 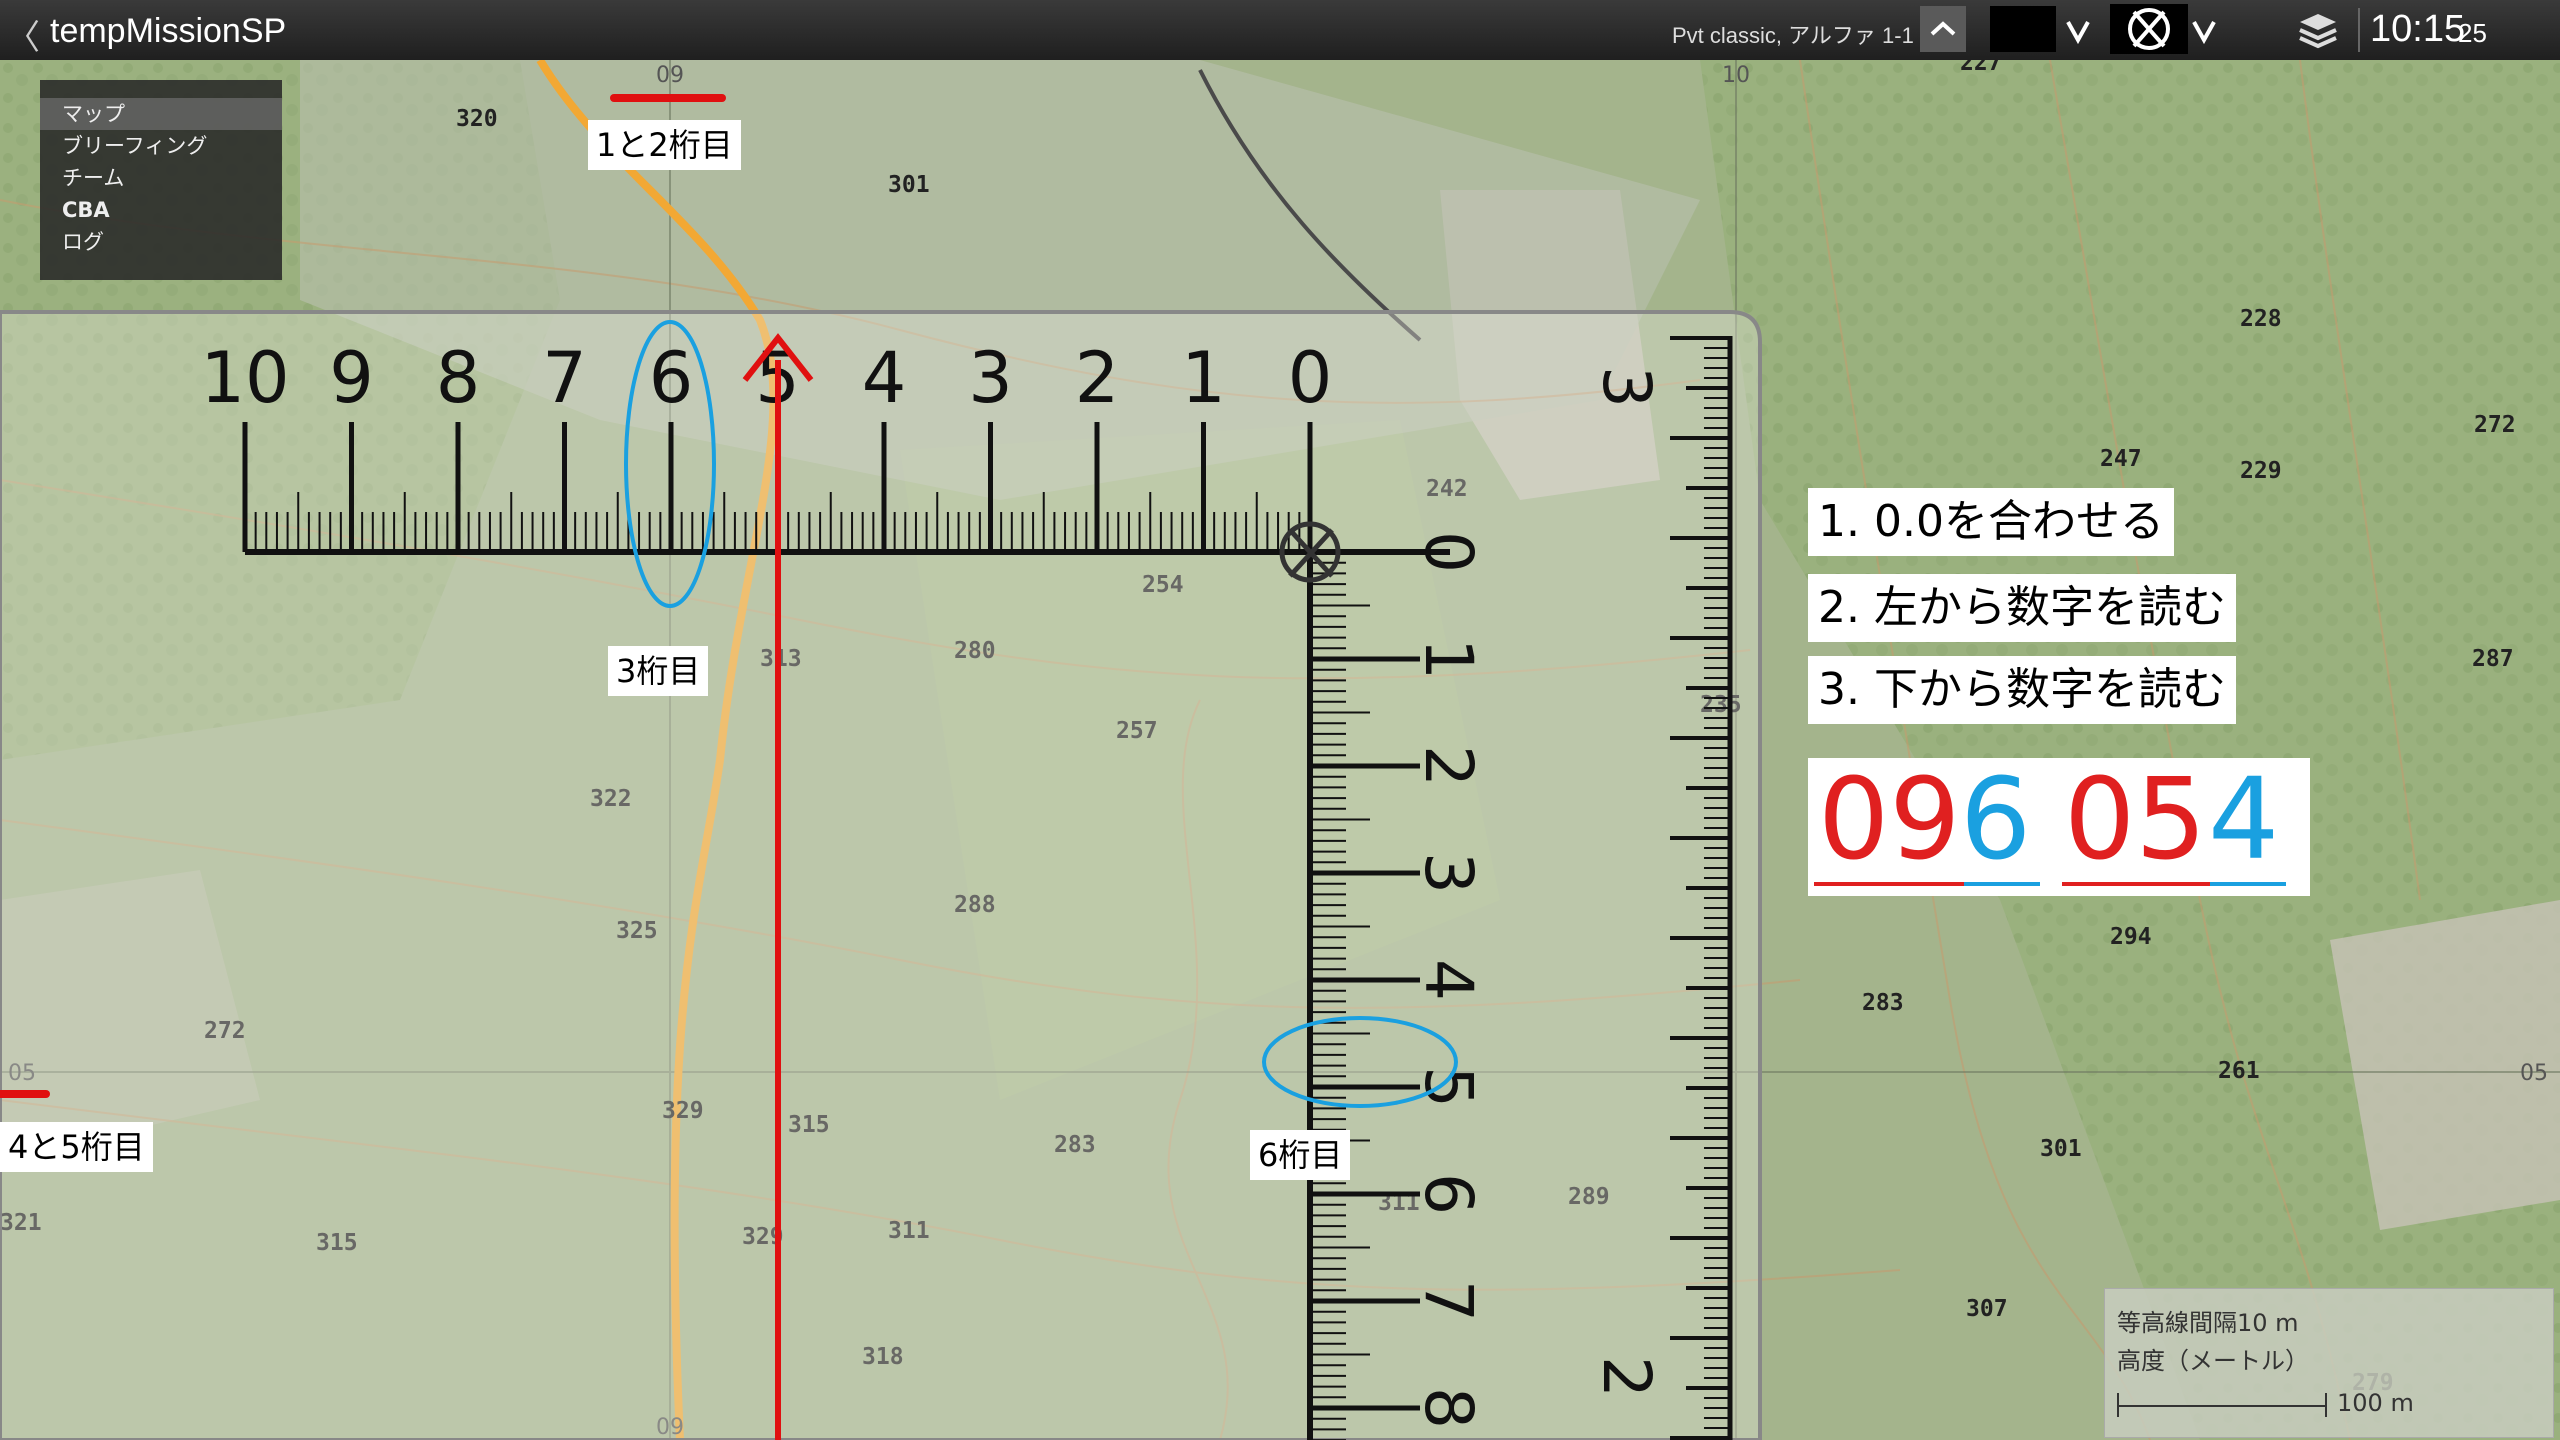 I want to click on ruler-h-number: 3, so click(x=990, y=378).